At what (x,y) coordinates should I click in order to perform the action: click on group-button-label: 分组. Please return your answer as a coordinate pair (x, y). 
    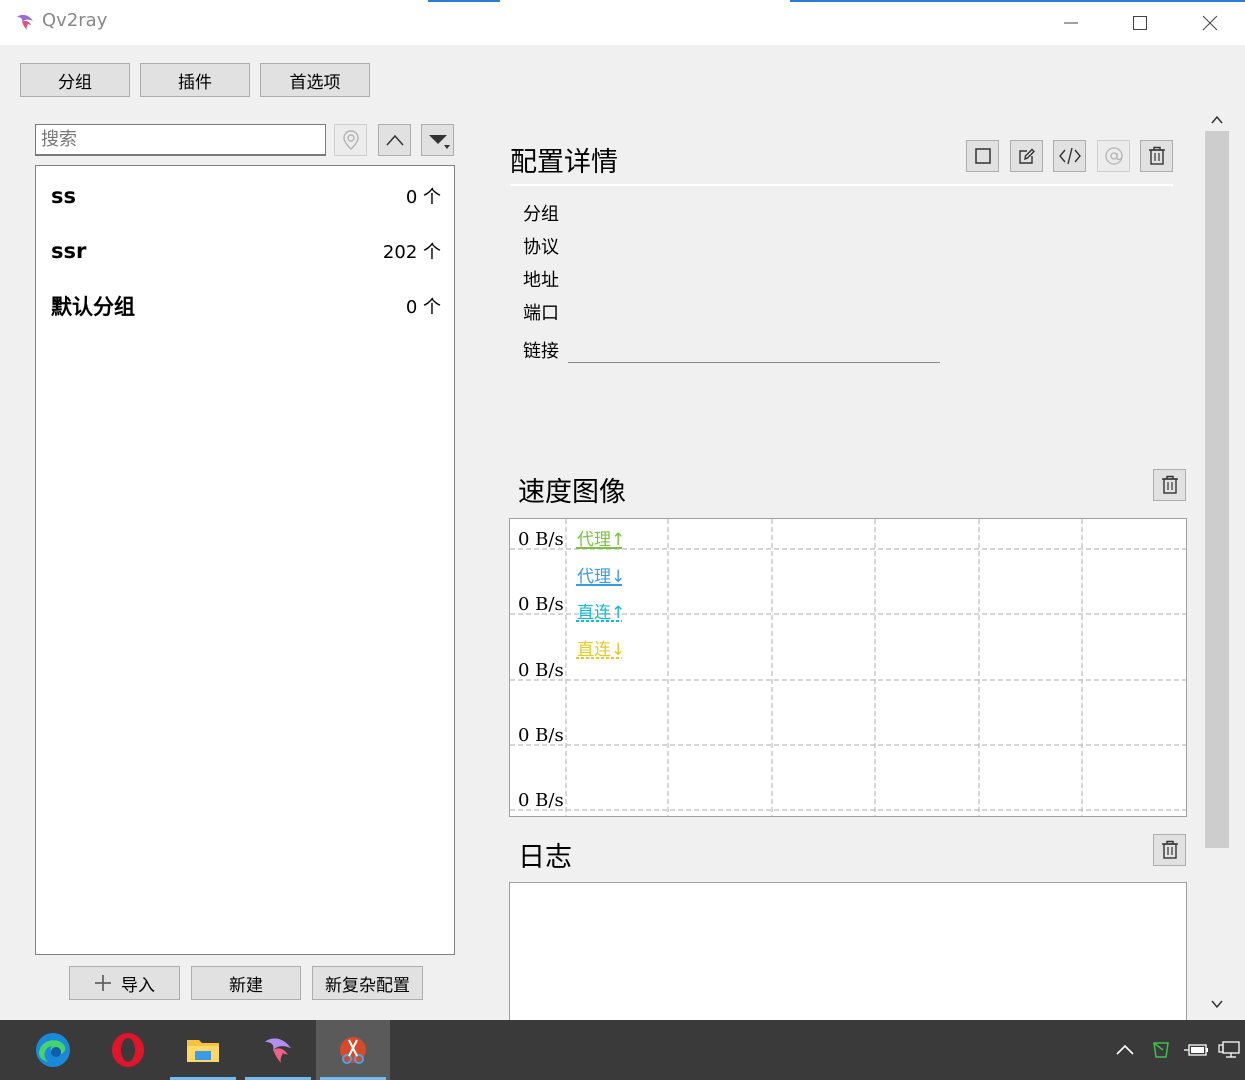
    Looking at the image, I should click on (75, 82).